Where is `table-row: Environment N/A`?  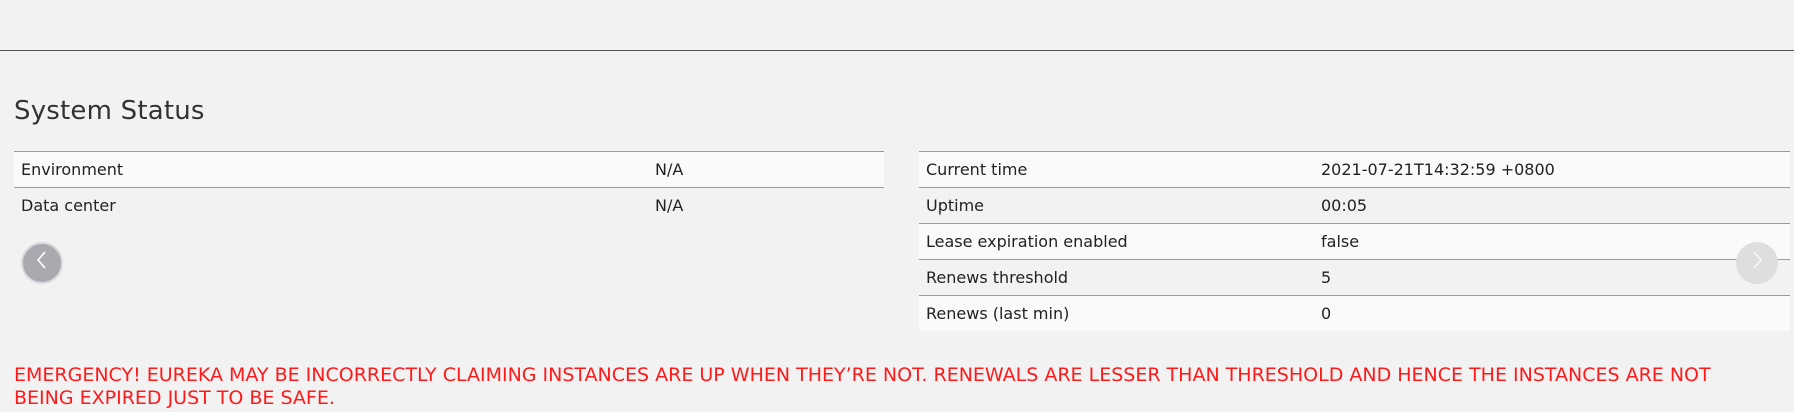 table-row: Environment N/A is located at coordinates (449, 169).